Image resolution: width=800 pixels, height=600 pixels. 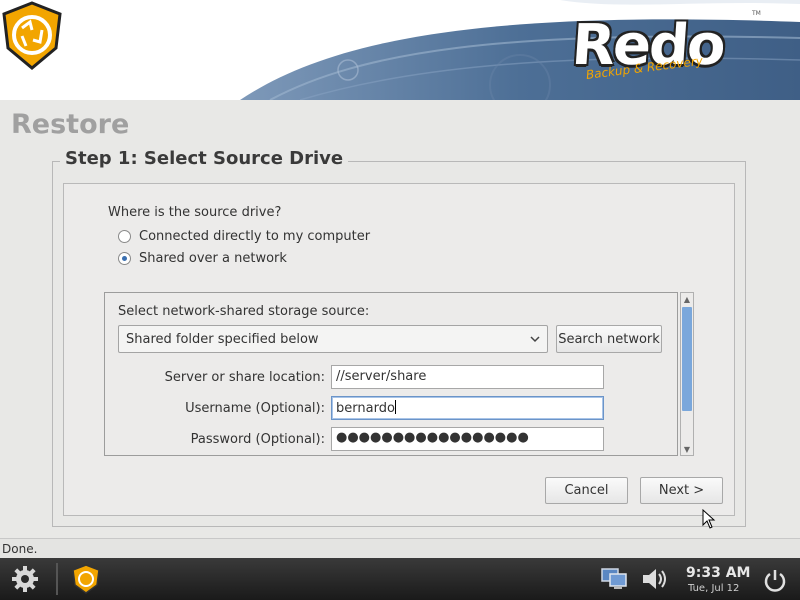 I want to click on status-bar: Done., so click(x=400, y=548).